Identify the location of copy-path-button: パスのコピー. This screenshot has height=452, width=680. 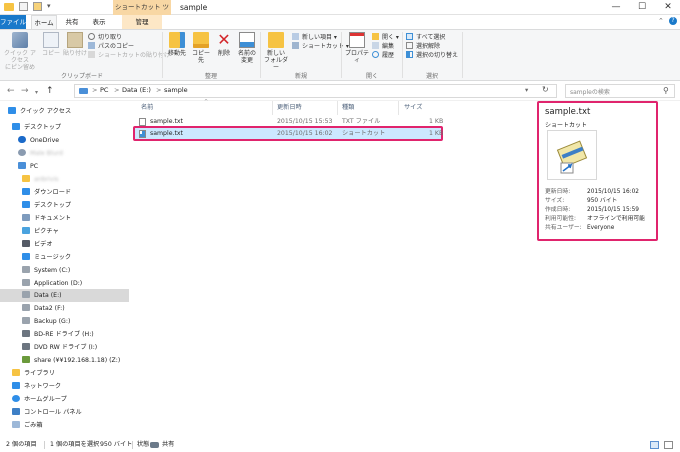
(129, 46).